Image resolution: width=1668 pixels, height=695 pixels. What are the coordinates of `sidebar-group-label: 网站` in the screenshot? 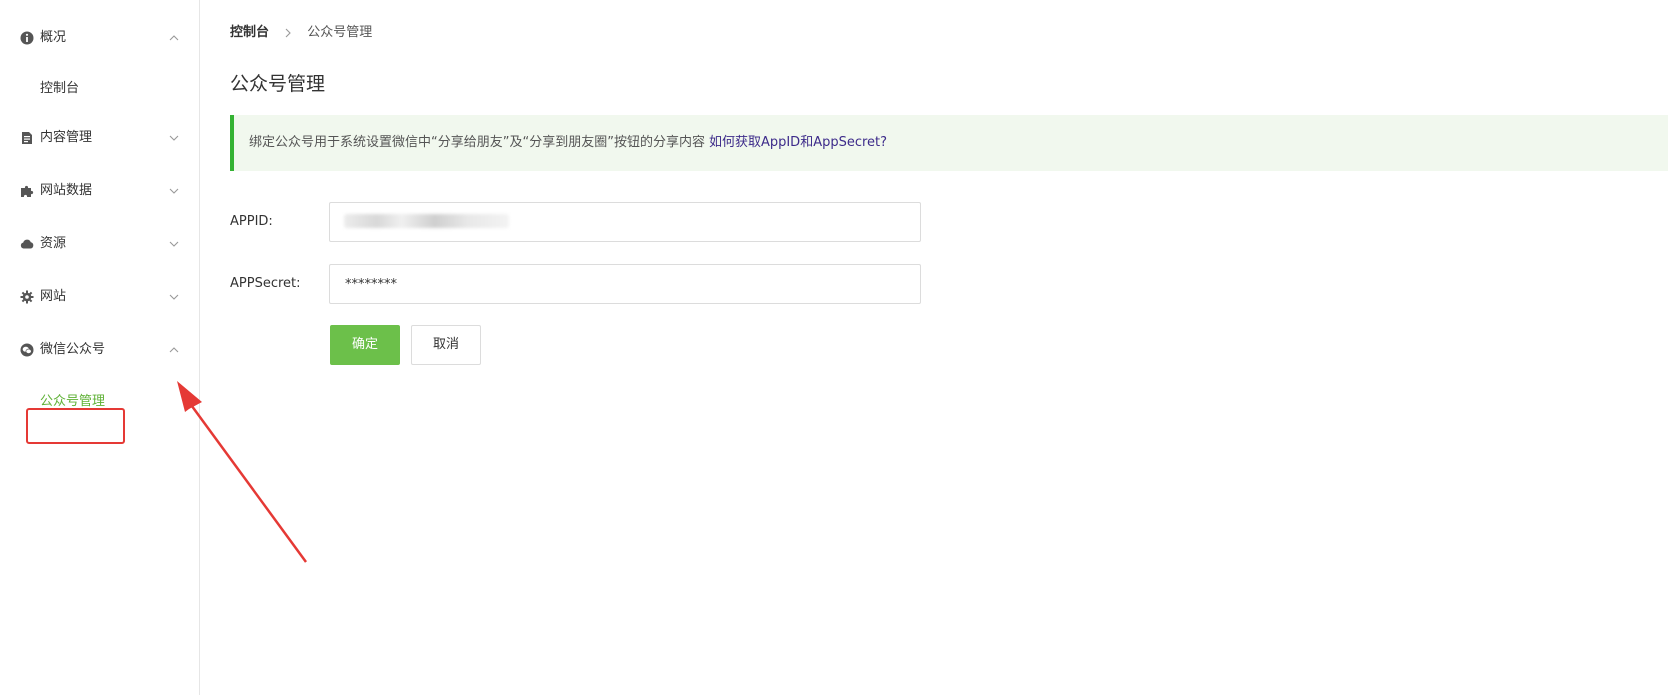 It's located at (53, 296).